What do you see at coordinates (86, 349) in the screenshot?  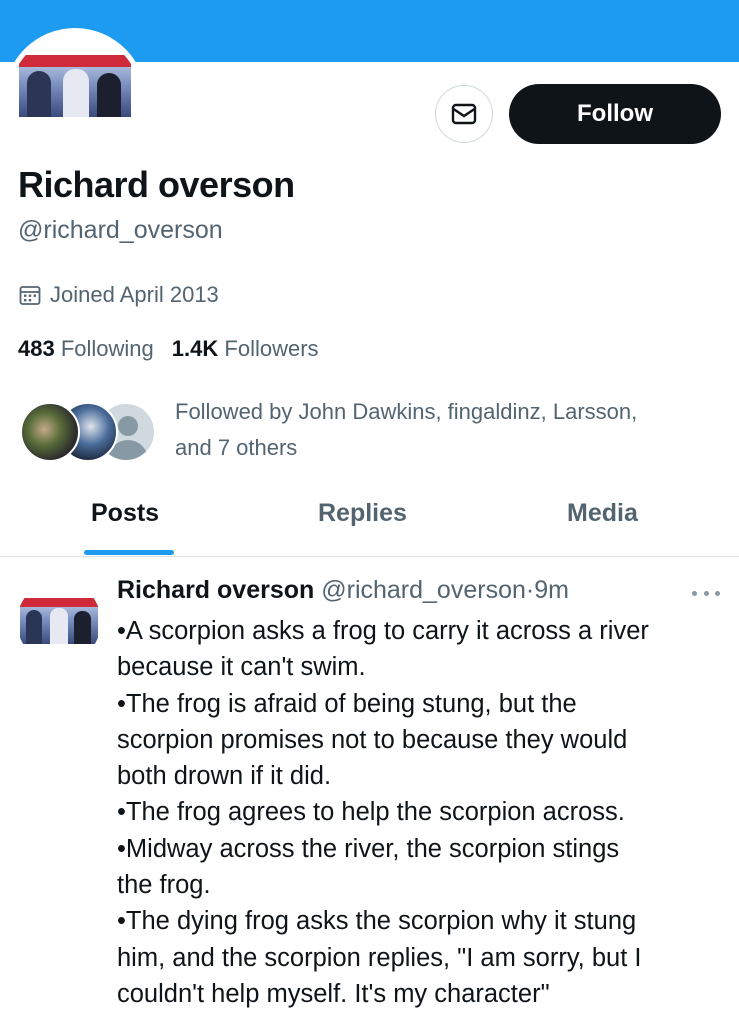 I see `following-link: 483 Following` at bounding box center [86, 349].